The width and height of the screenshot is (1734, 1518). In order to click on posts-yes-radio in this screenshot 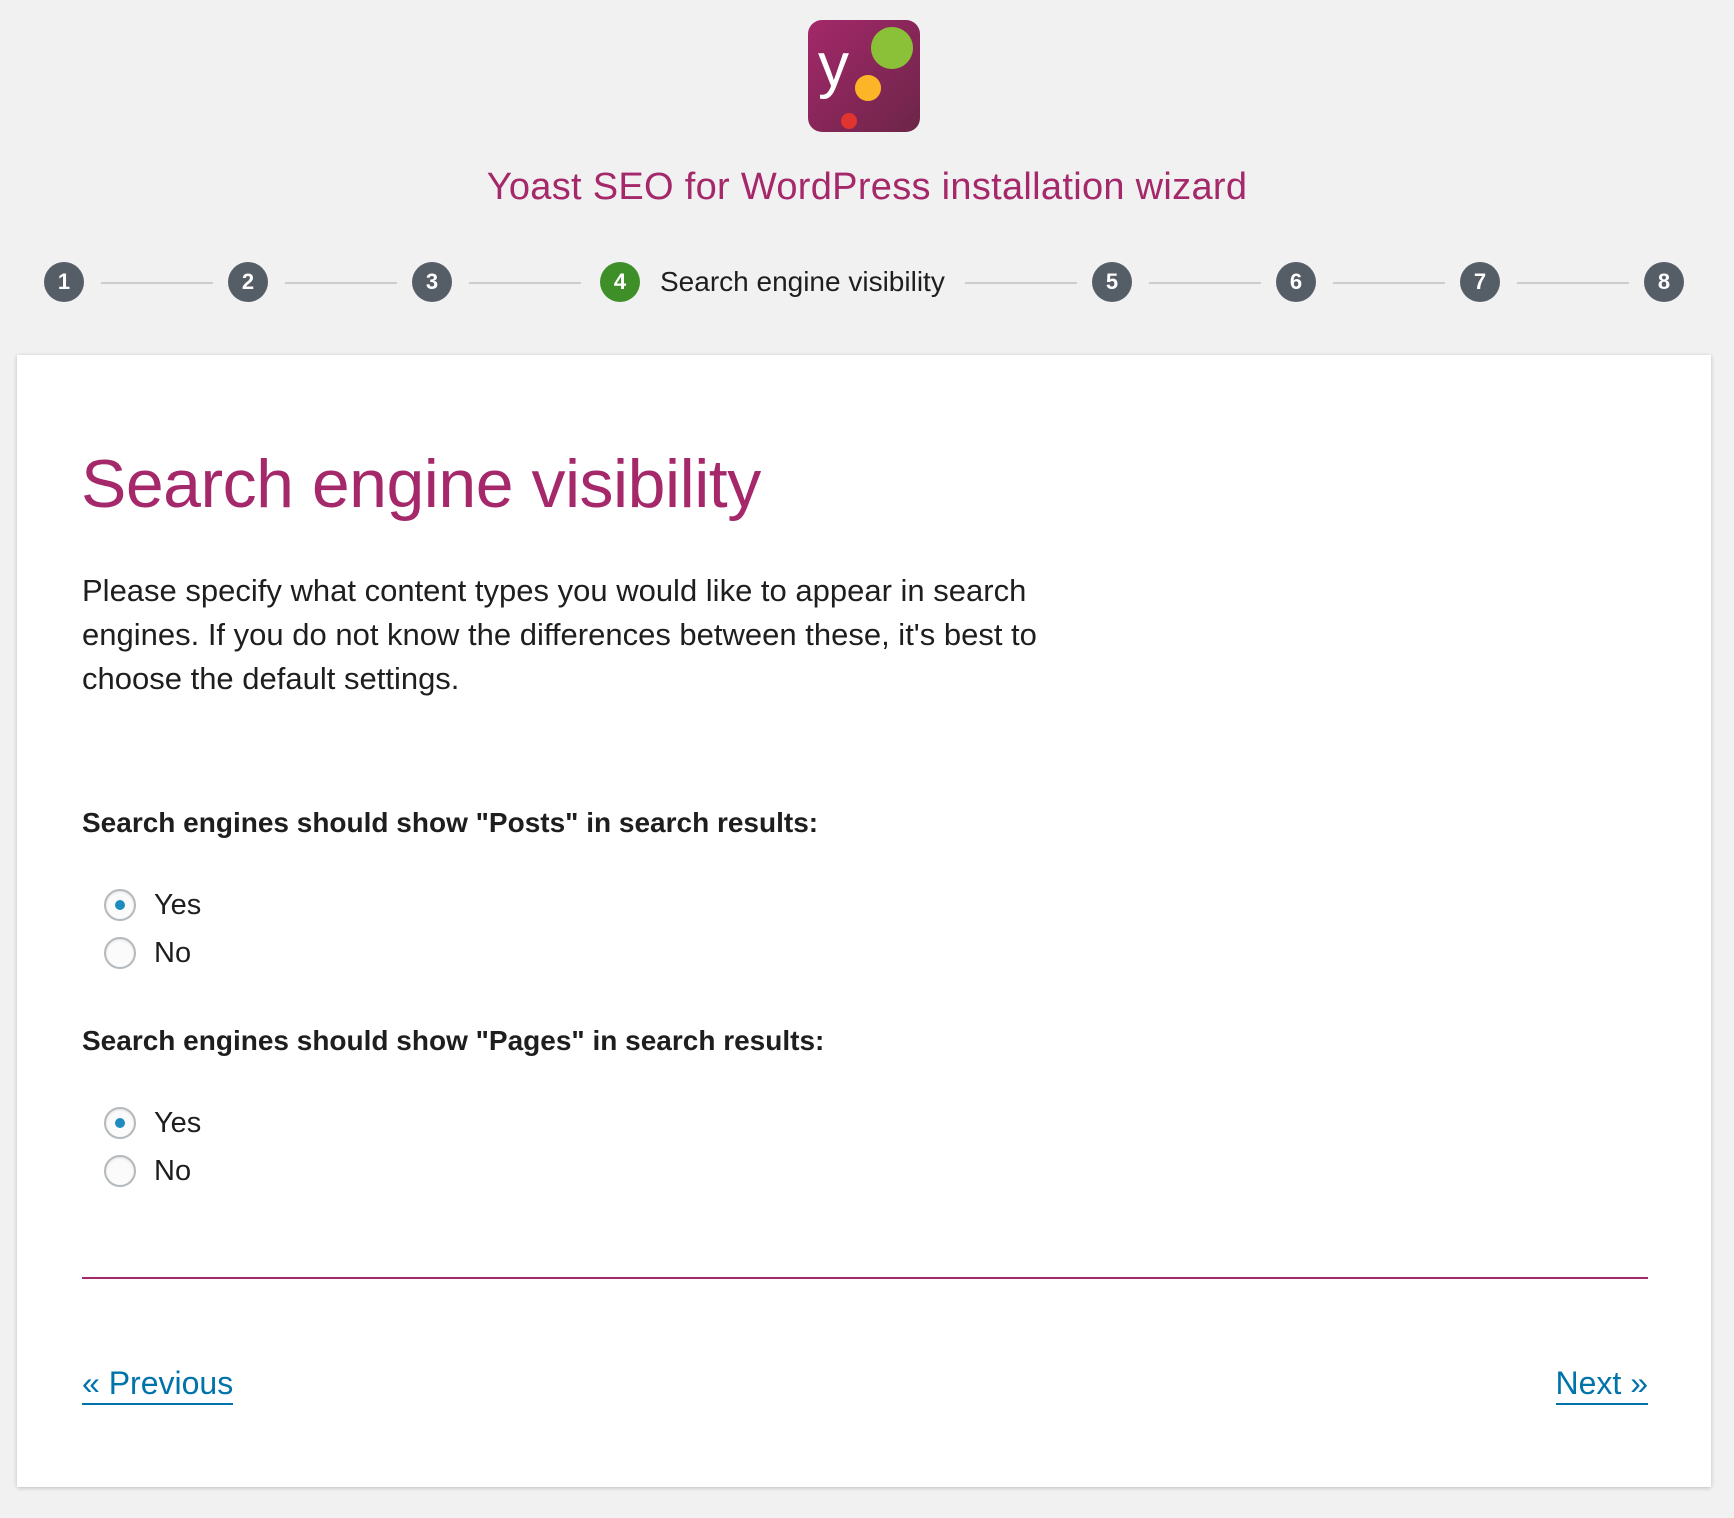, I will do `click(120, 905)`.